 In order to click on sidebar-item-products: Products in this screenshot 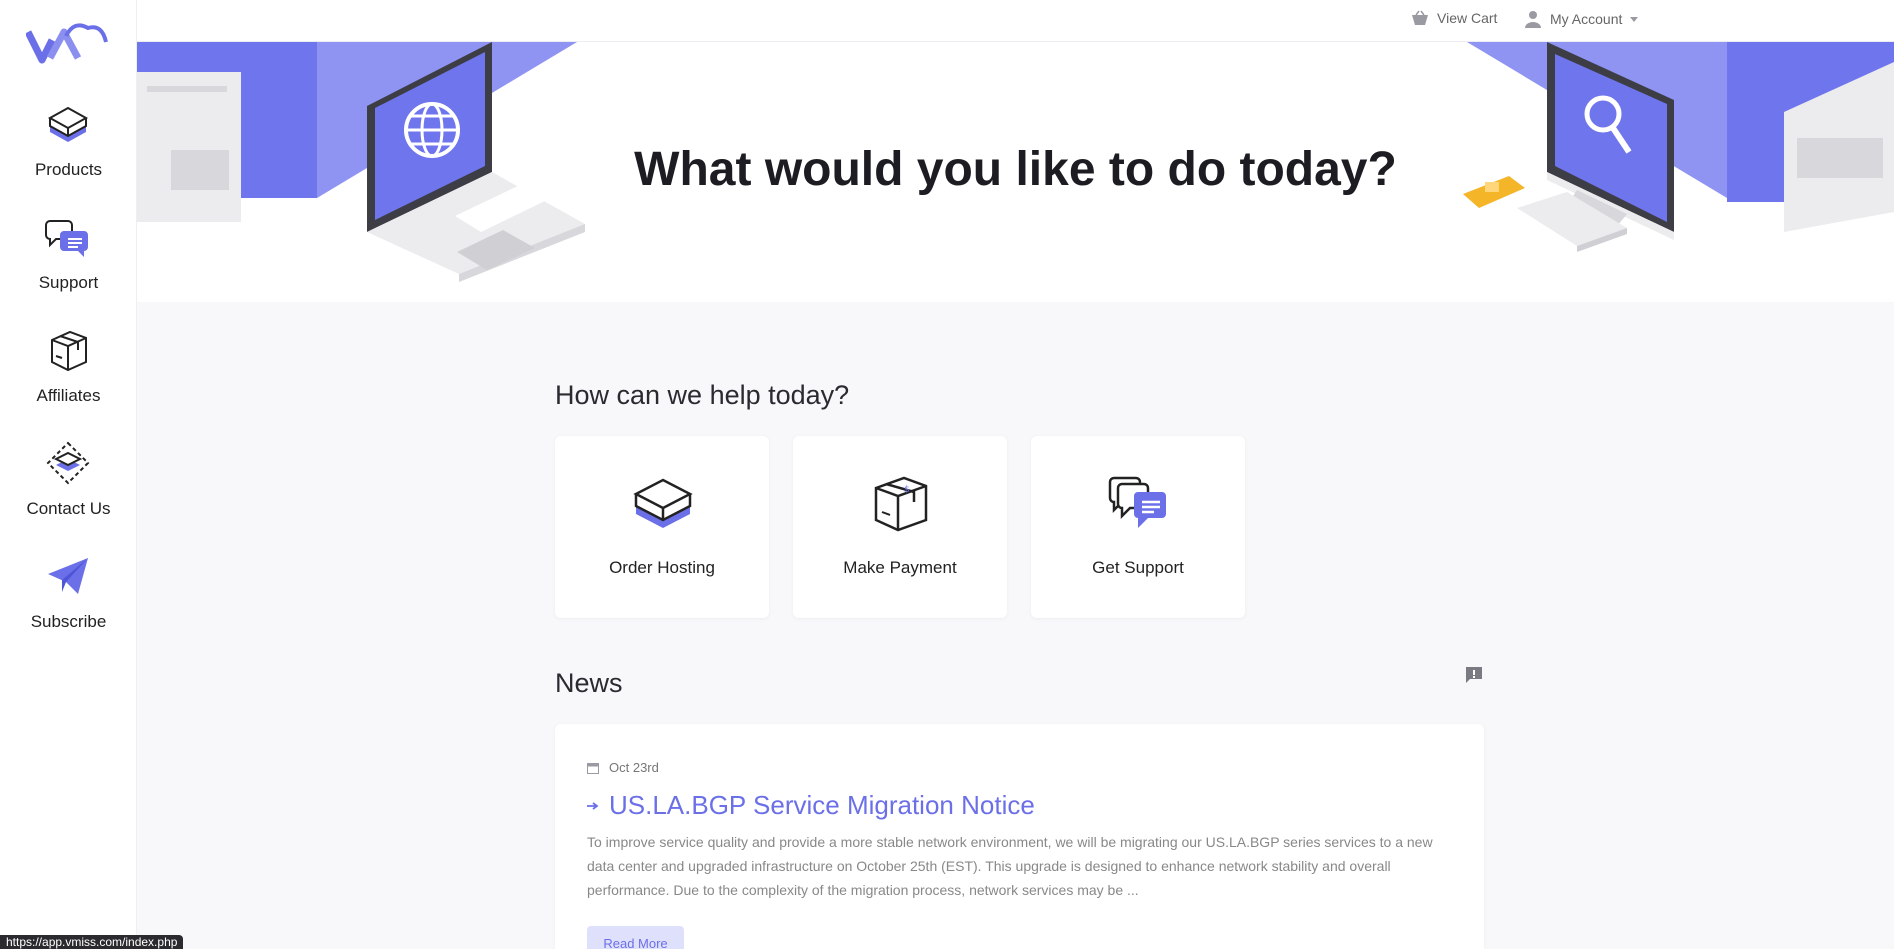, I will do `click(68, 150)`.